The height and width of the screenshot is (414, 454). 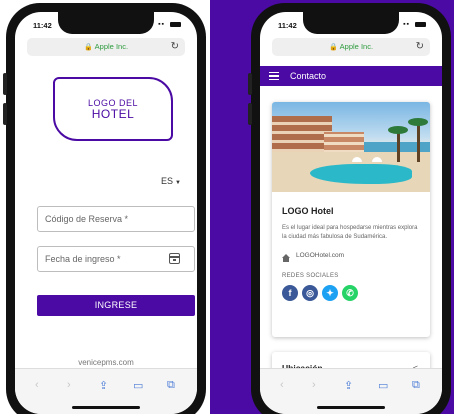 I want to click on facebook-icon: f, so click(x=290, y=293).